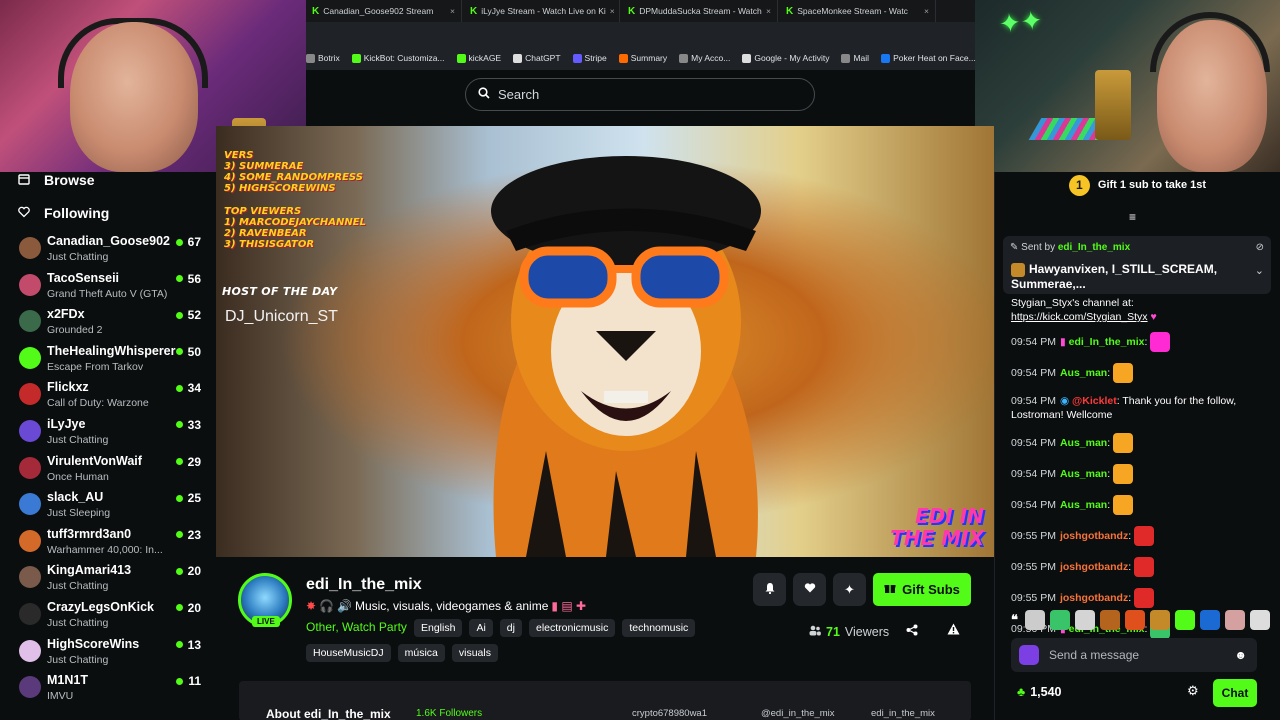  I want to click on channel-name: edi_In_the_mix, so click(364, 585).